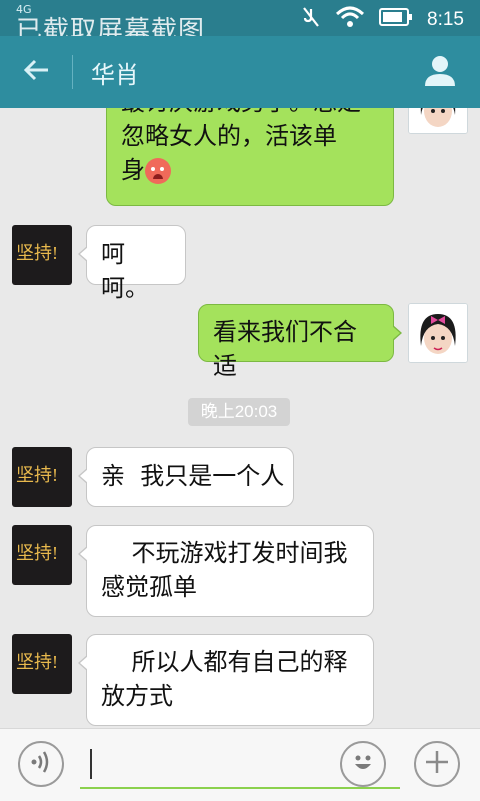 The height and width of the screenshot is (801, 480). I want to click on plus-icon, so click(437, 764).